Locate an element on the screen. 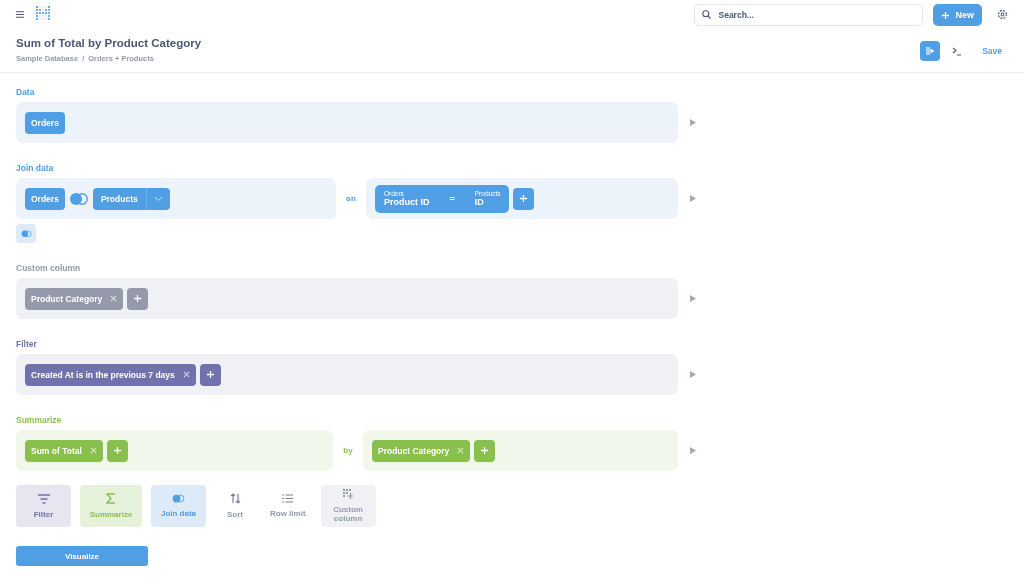 This screenshot has width=1024, height=578. step-title: Data is located at coordinates (26, 92).